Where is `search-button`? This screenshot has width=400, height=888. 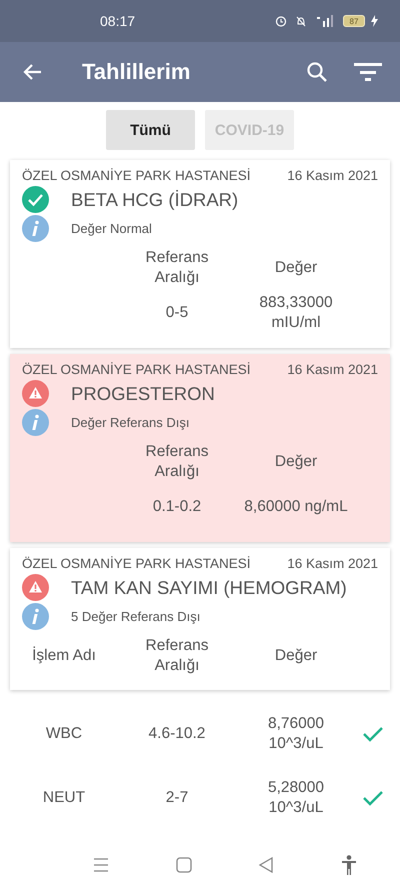
search-button is located at coordinates (317, 72).